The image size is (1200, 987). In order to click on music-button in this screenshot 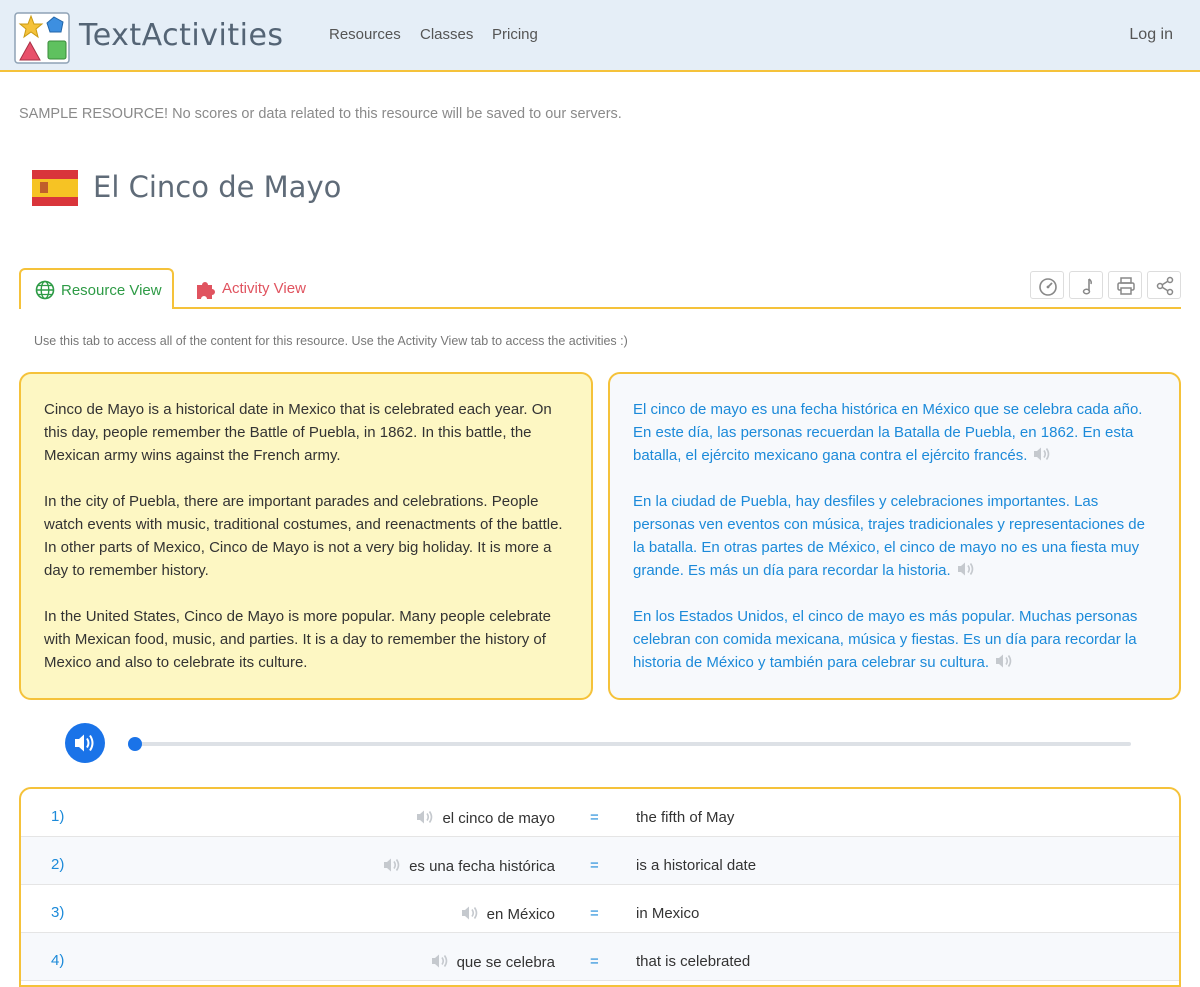, I will do `click(1086, 285)`.